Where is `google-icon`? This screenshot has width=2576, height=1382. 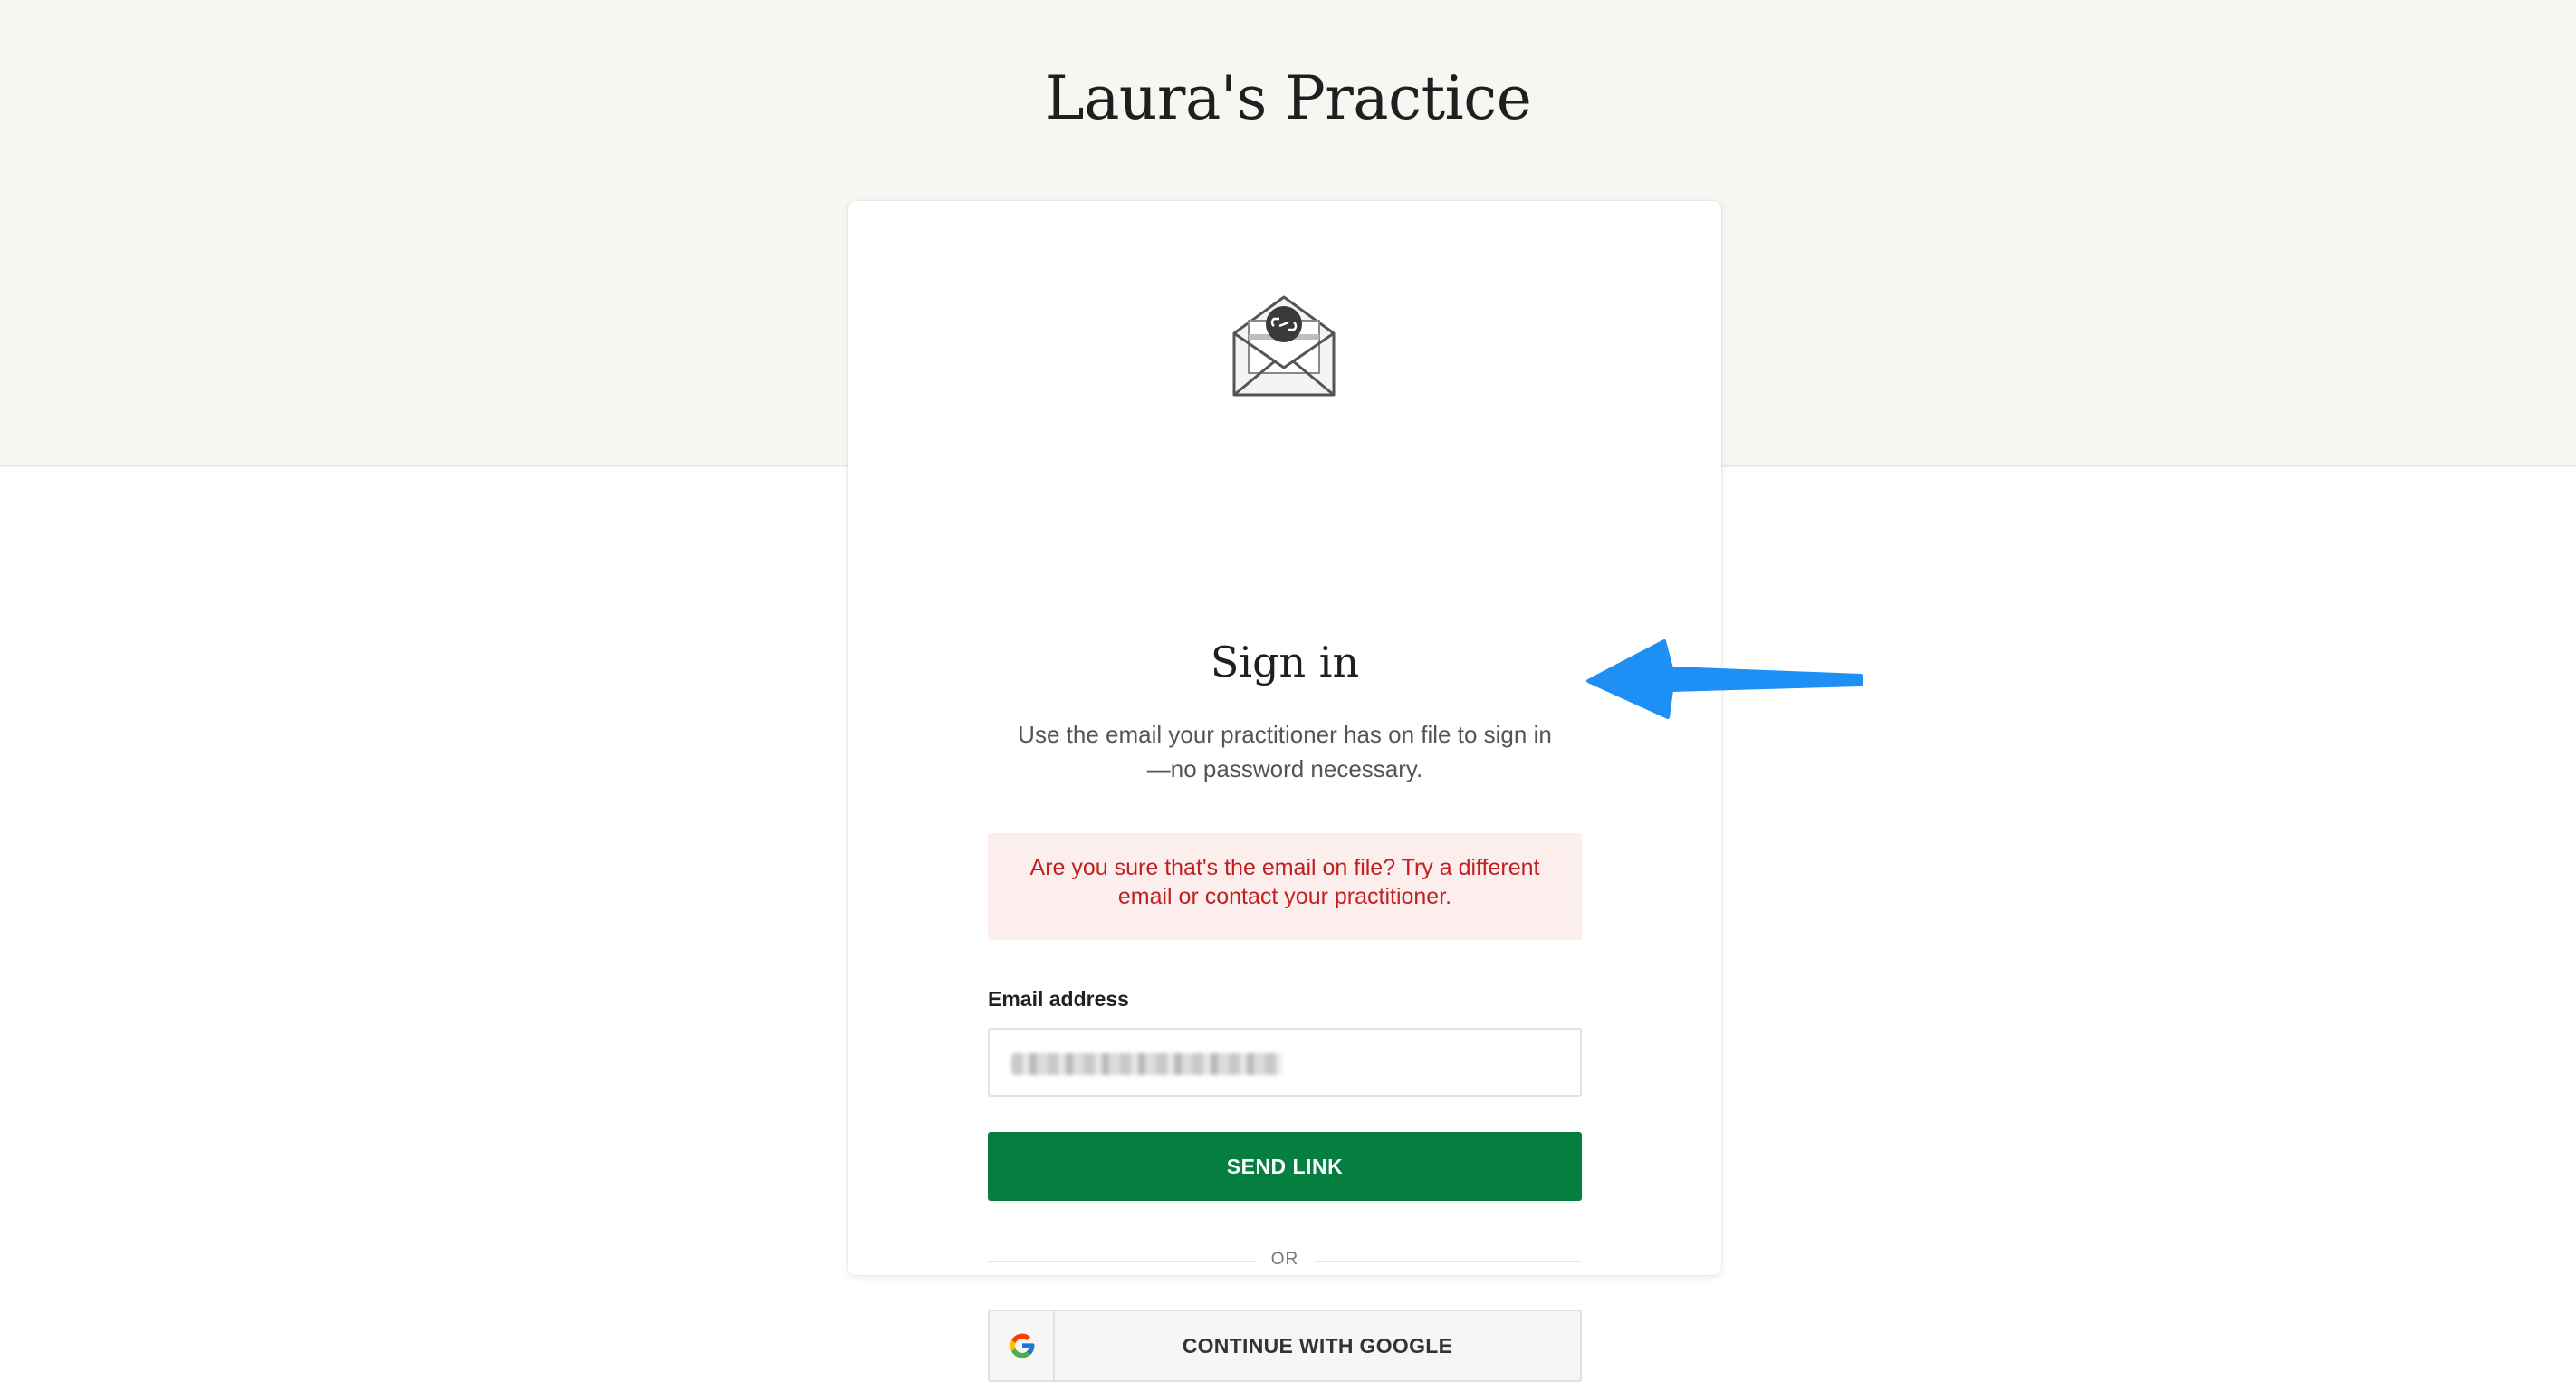
google-icon is located at coordinates (1022, 1345).